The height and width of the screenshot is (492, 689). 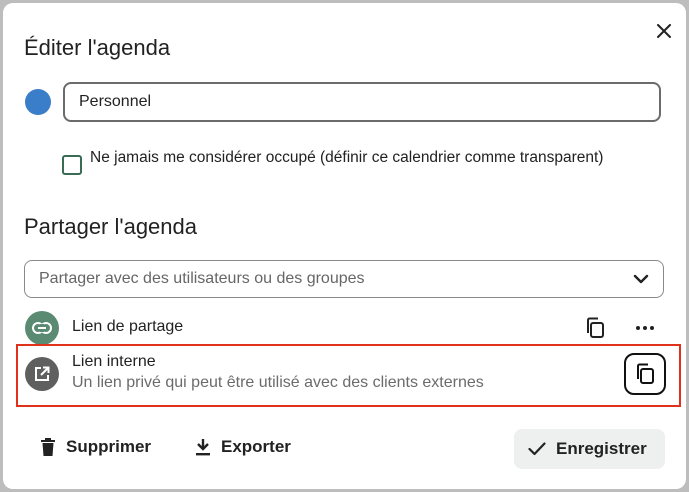 I want to click on more-options-button, so click(x=645, y=328).